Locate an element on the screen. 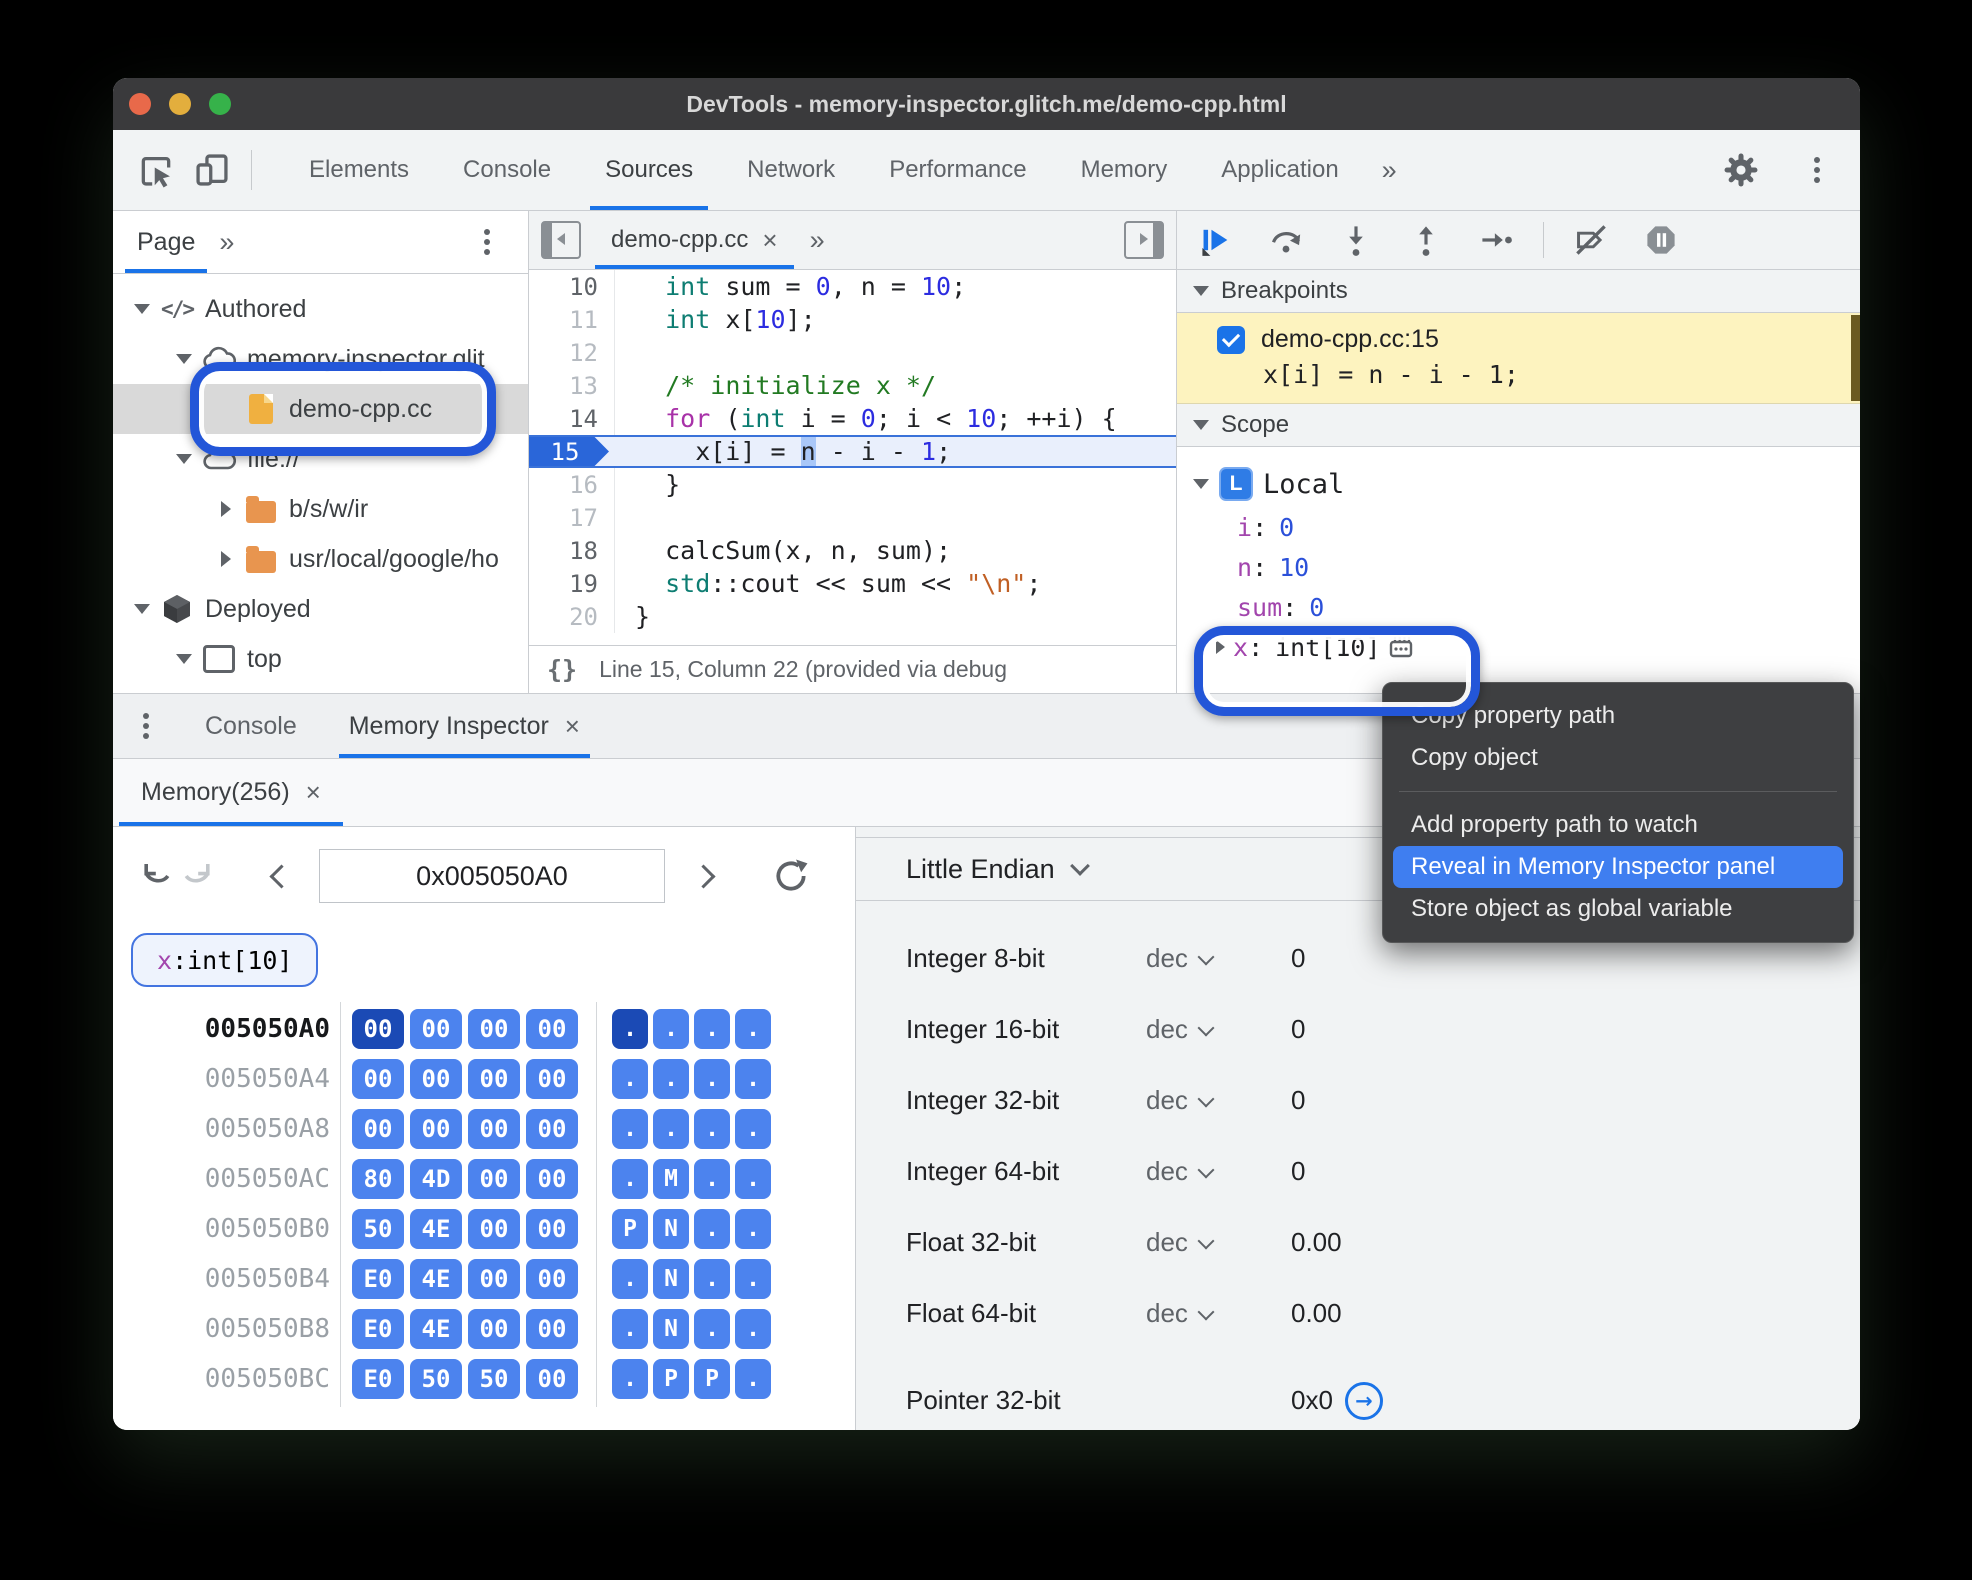  breakpoint-entry: demo-cpp.cc:15 x[i] = n - i - 1; is located at coordinates (1518, 358).